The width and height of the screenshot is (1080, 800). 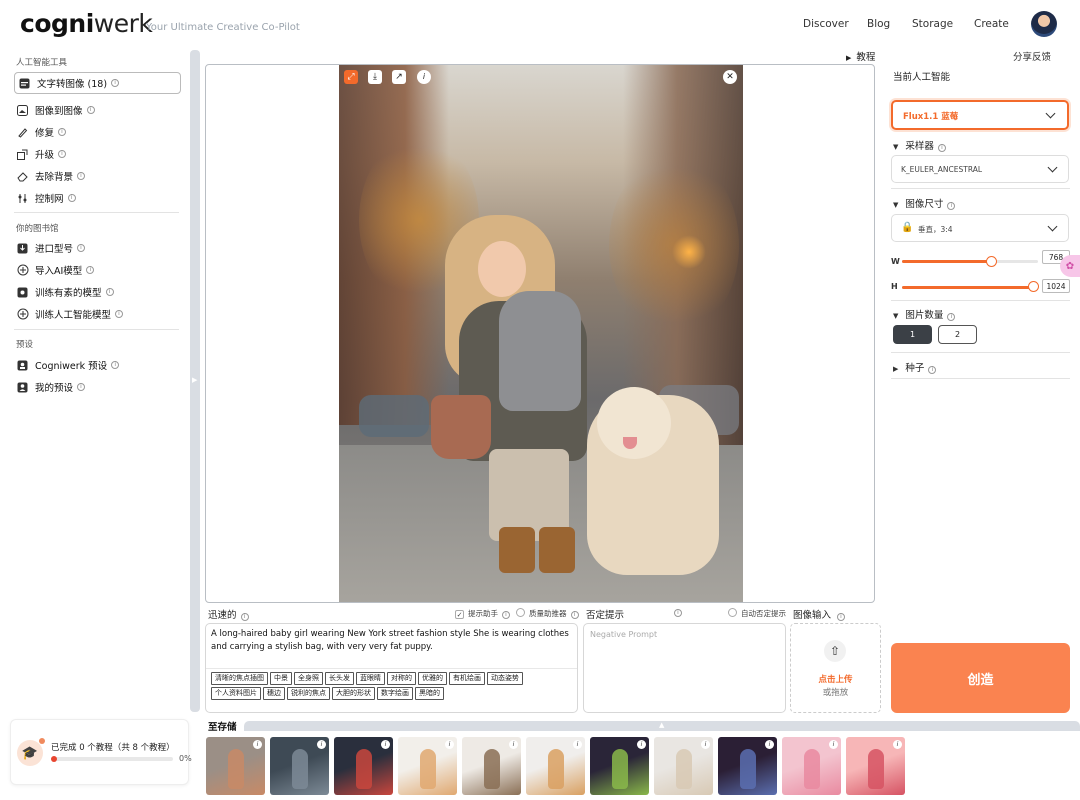 I want to click on prompt-tag: 蓝眼睛, so click(x=370, y=678).